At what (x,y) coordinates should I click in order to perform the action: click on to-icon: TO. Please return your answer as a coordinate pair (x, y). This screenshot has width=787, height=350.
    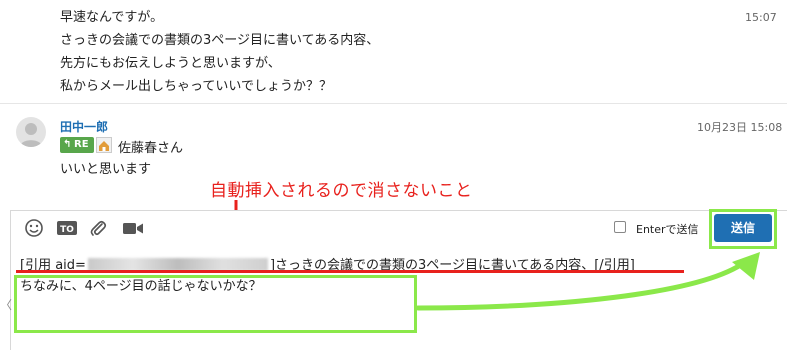
    Looking at the image, I should click on (66, 228).